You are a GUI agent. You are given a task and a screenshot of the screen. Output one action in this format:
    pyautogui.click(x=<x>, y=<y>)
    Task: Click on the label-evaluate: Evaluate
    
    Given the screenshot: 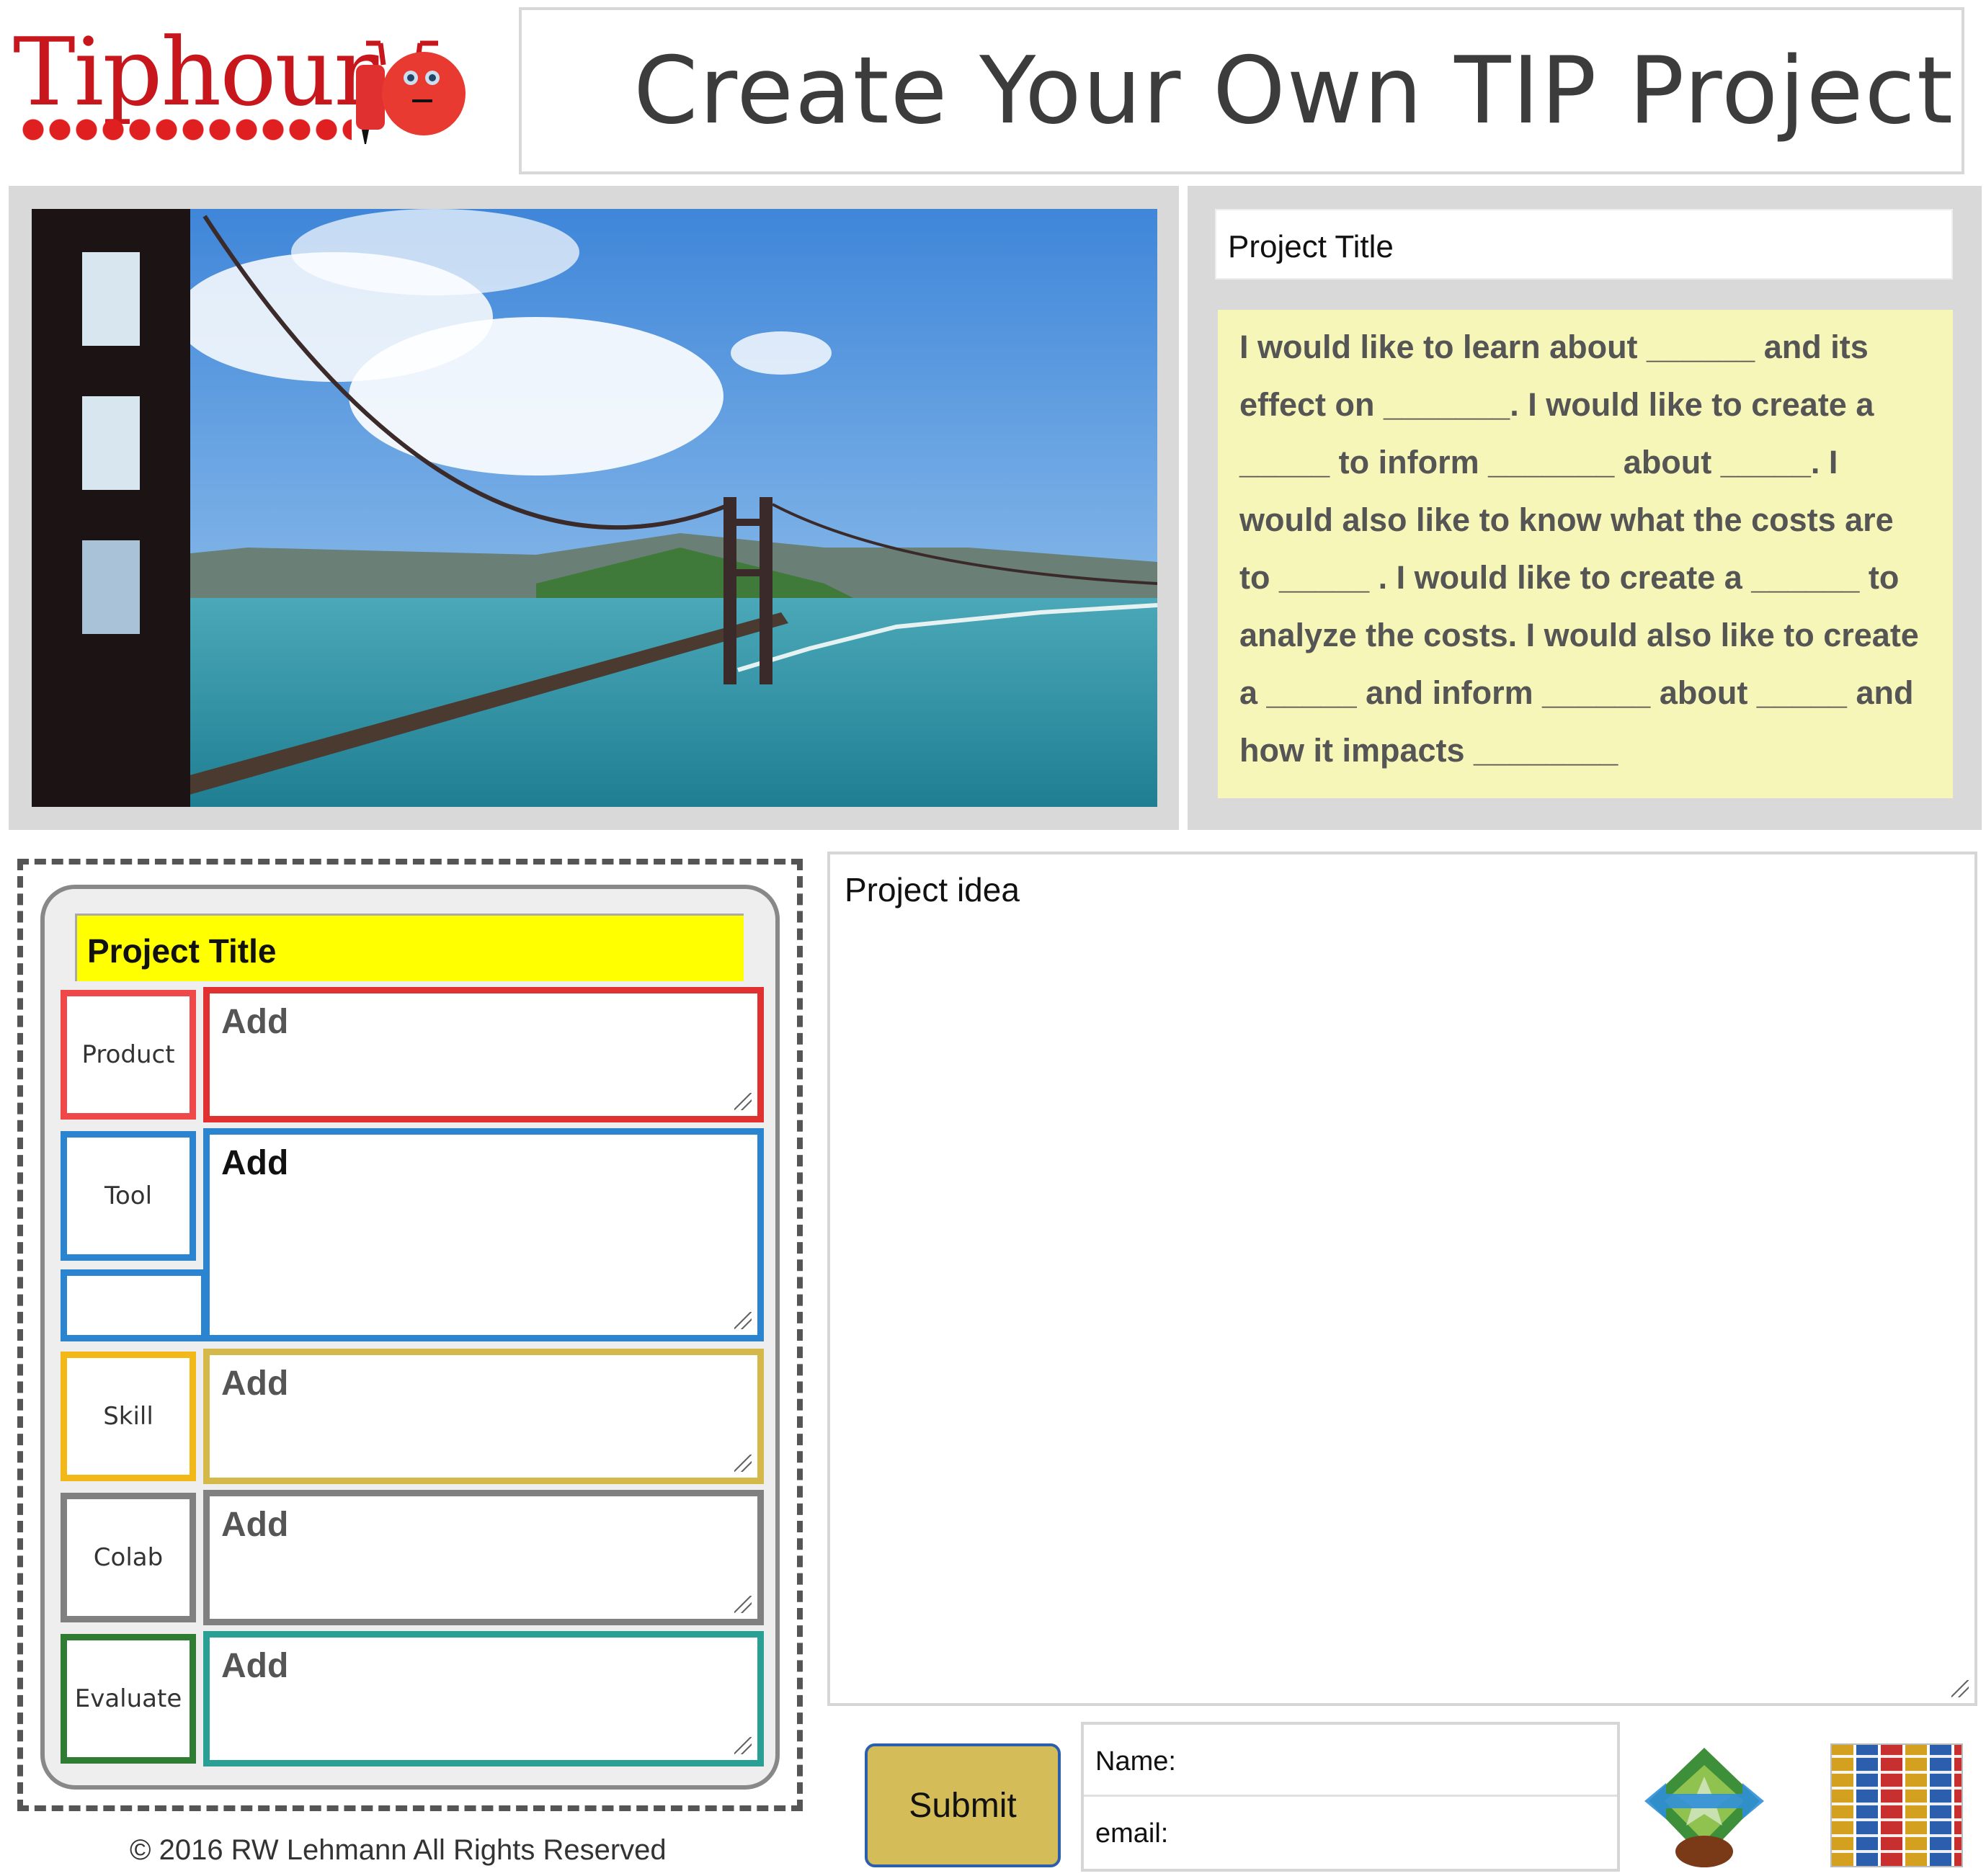 What is the action you would take?
    pyautogui.click(x=128, y=1699)
    